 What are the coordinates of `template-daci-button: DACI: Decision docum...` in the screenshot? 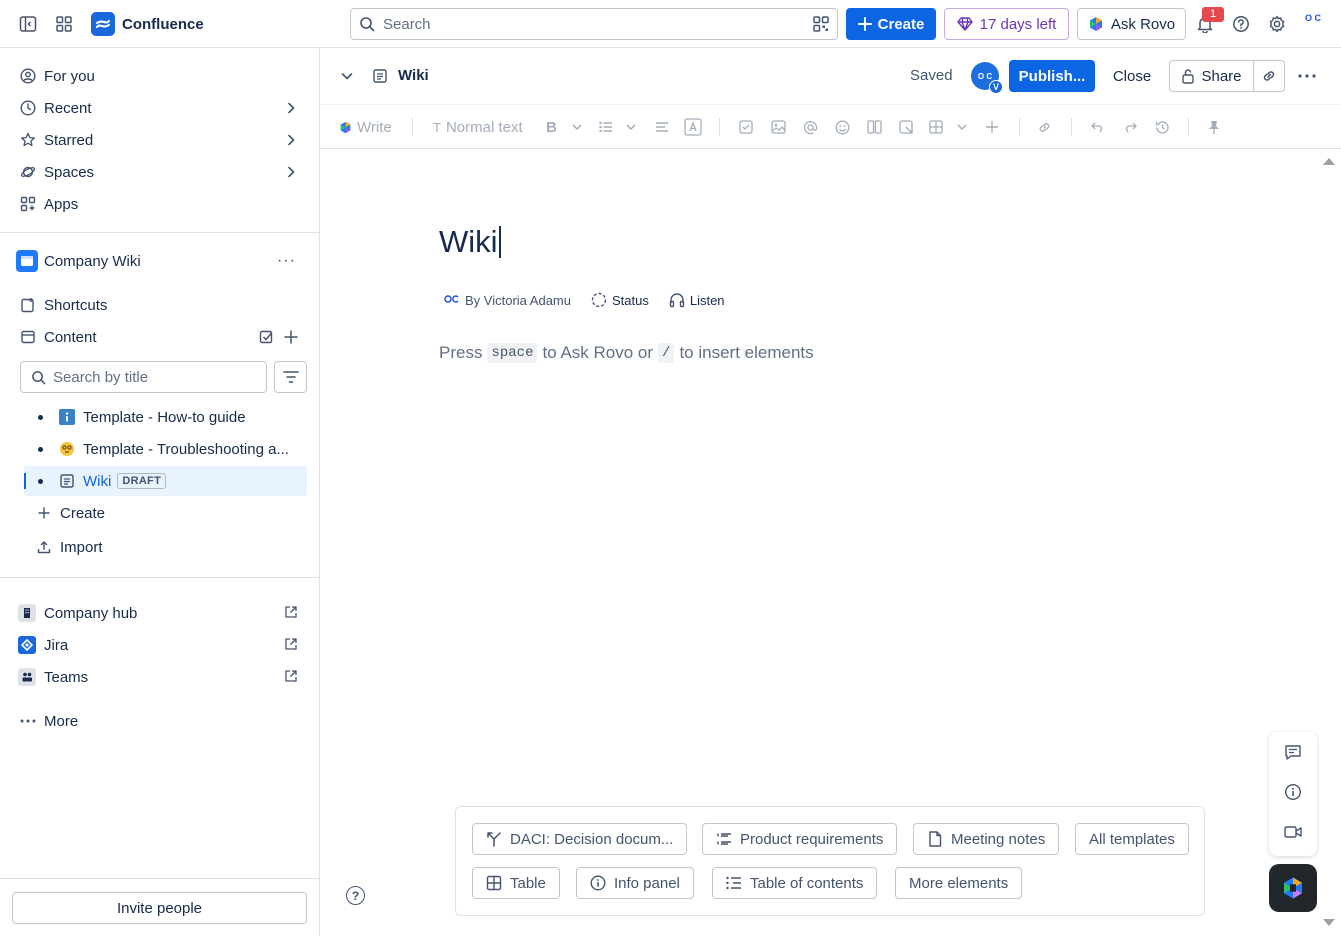 It's located at (580, 839).